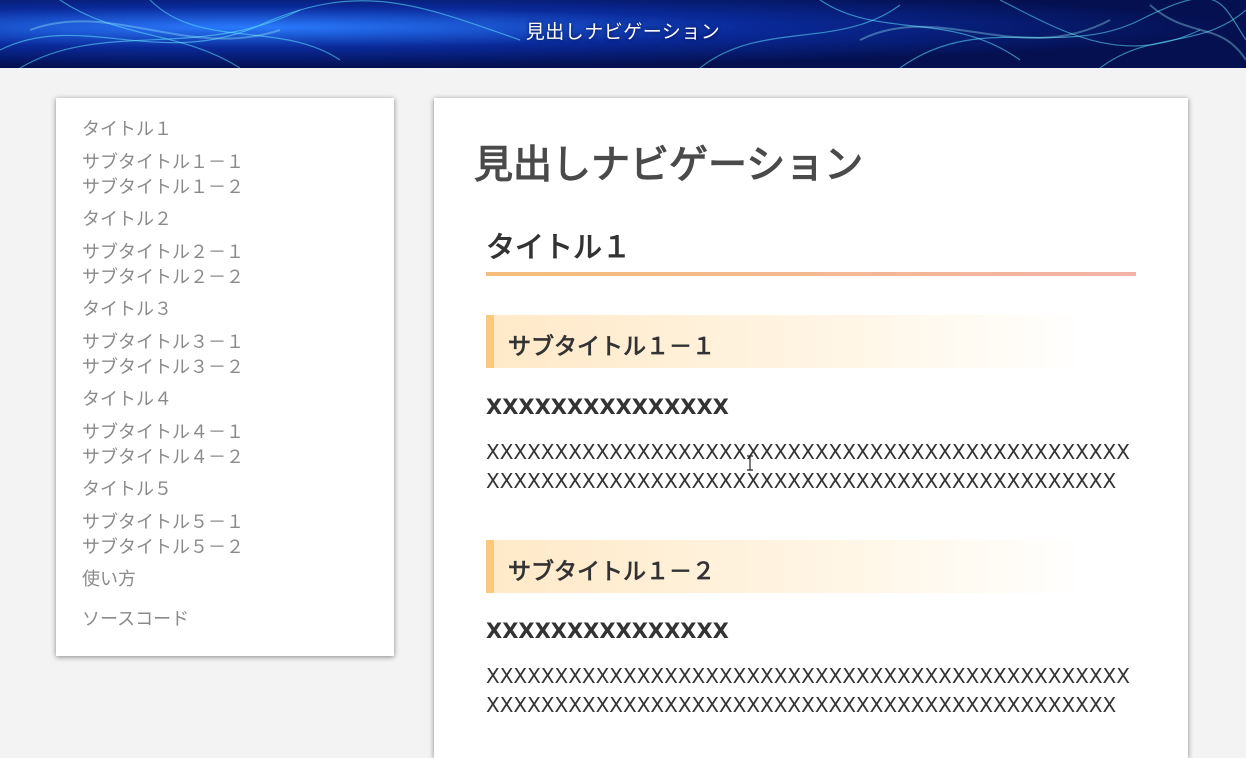  I want to click on page-title: 見出しナビゲーション, so click(669, 165).